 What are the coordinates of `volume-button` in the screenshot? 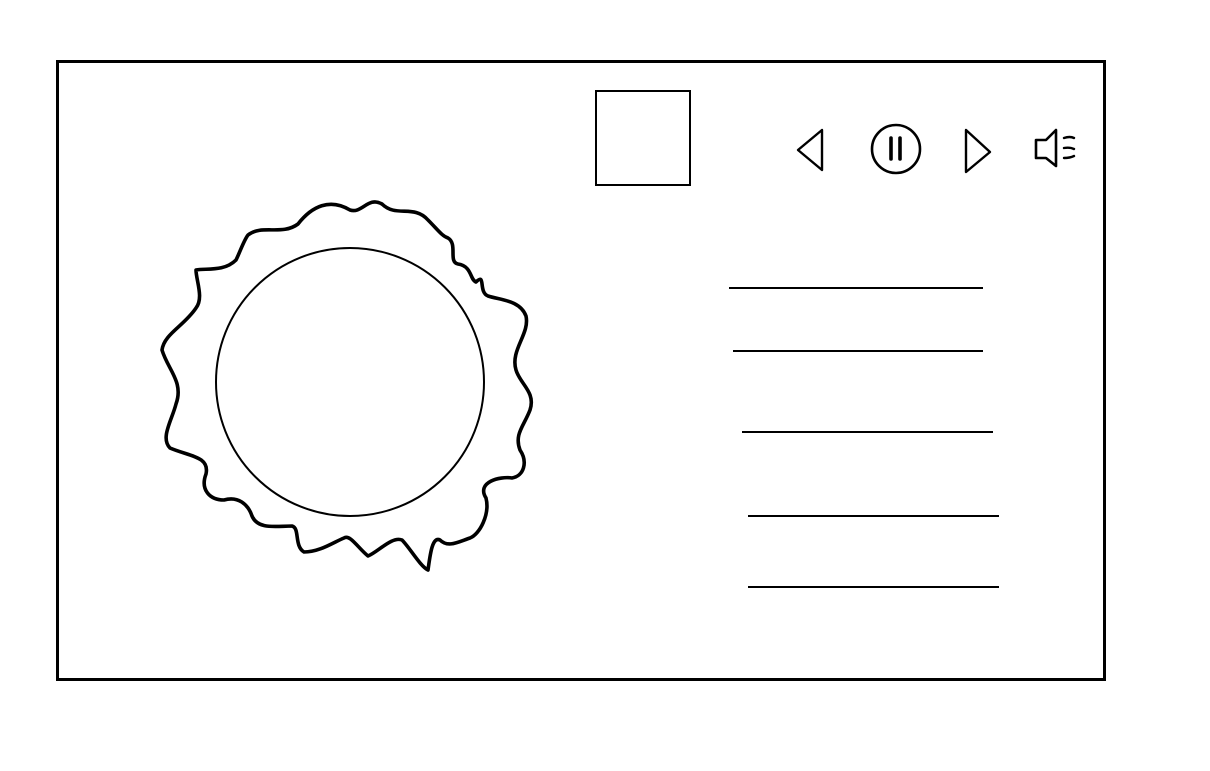 It's located at (1057, 148).